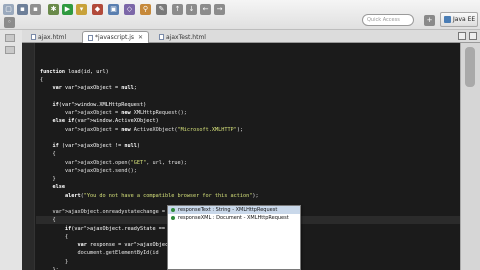  I want to click on project-explorer-icon, so click(10, 50).